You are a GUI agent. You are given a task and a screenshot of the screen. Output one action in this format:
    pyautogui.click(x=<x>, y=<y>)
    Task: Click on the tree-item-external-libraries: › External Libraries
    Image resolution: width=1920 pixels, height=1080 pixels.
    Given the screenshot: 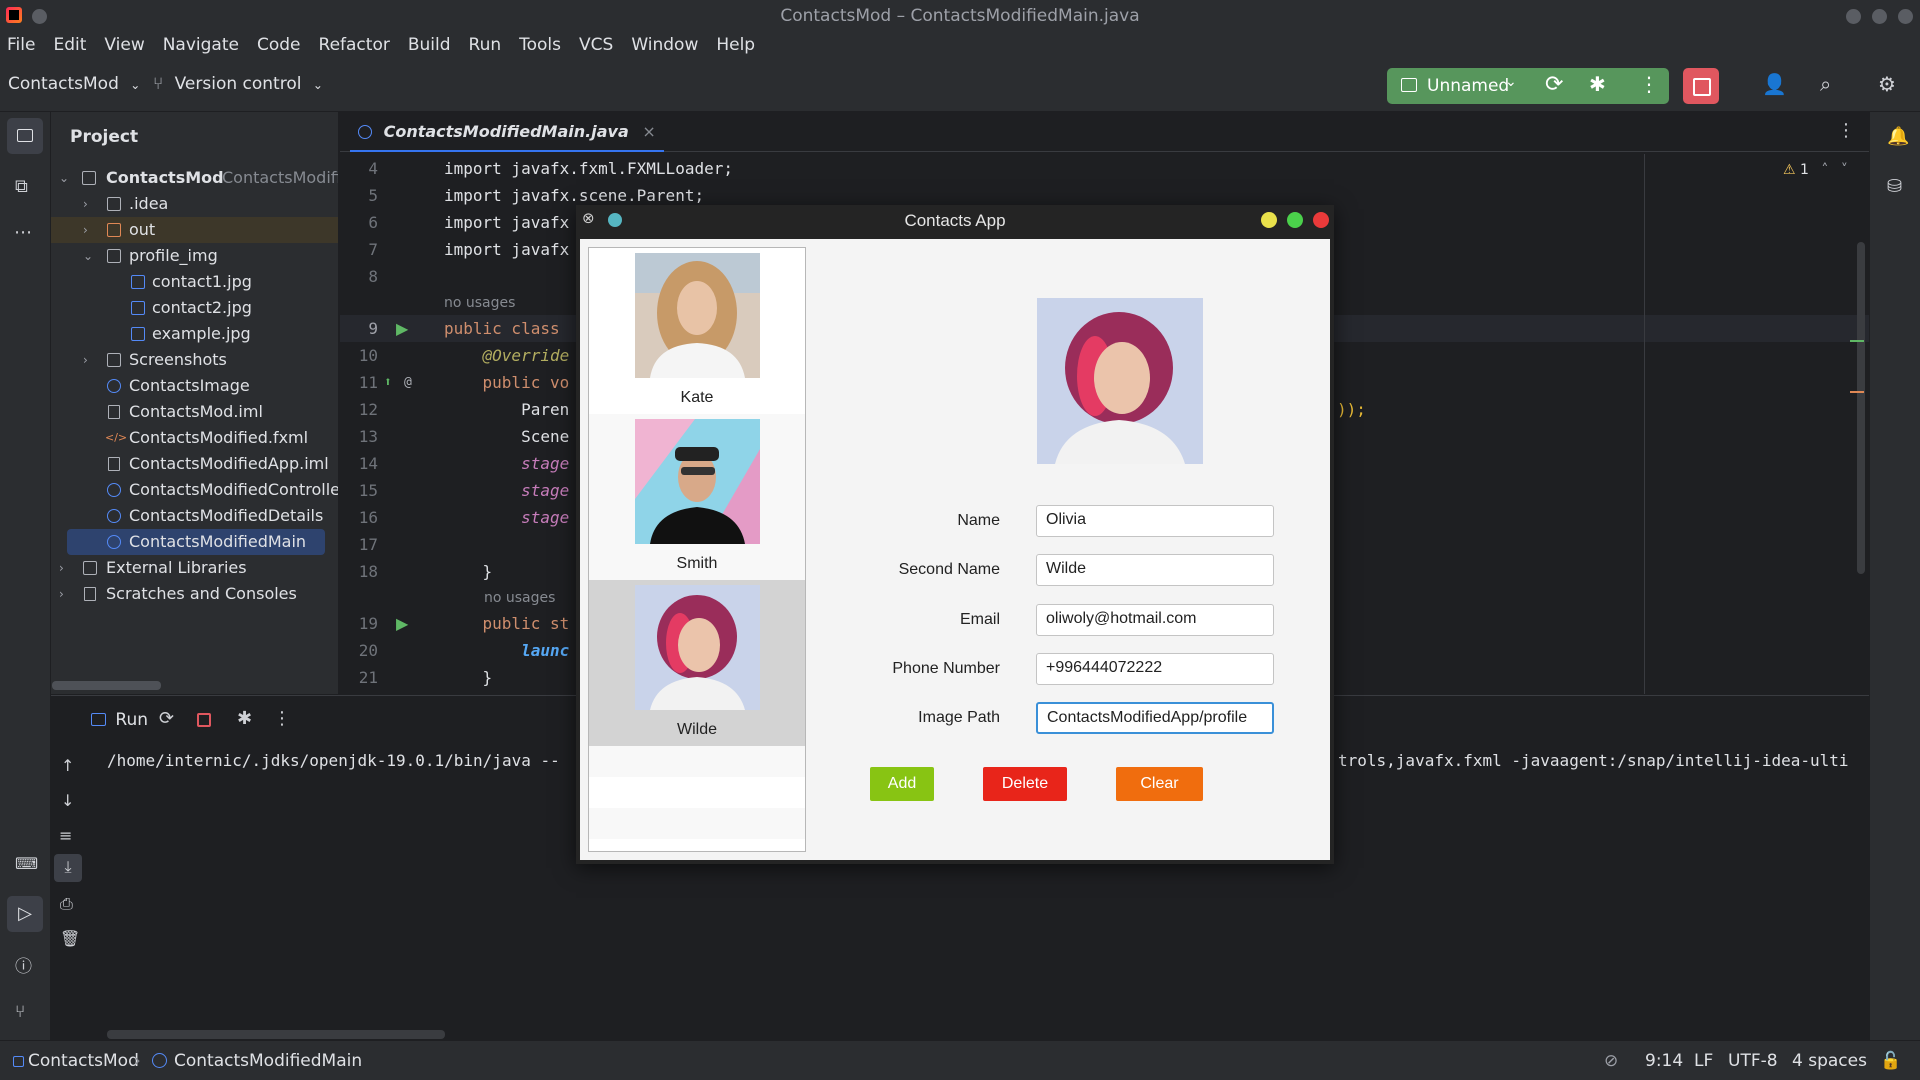 What is the action you would take?
    pyautogui.click(x=194, y=568)
    